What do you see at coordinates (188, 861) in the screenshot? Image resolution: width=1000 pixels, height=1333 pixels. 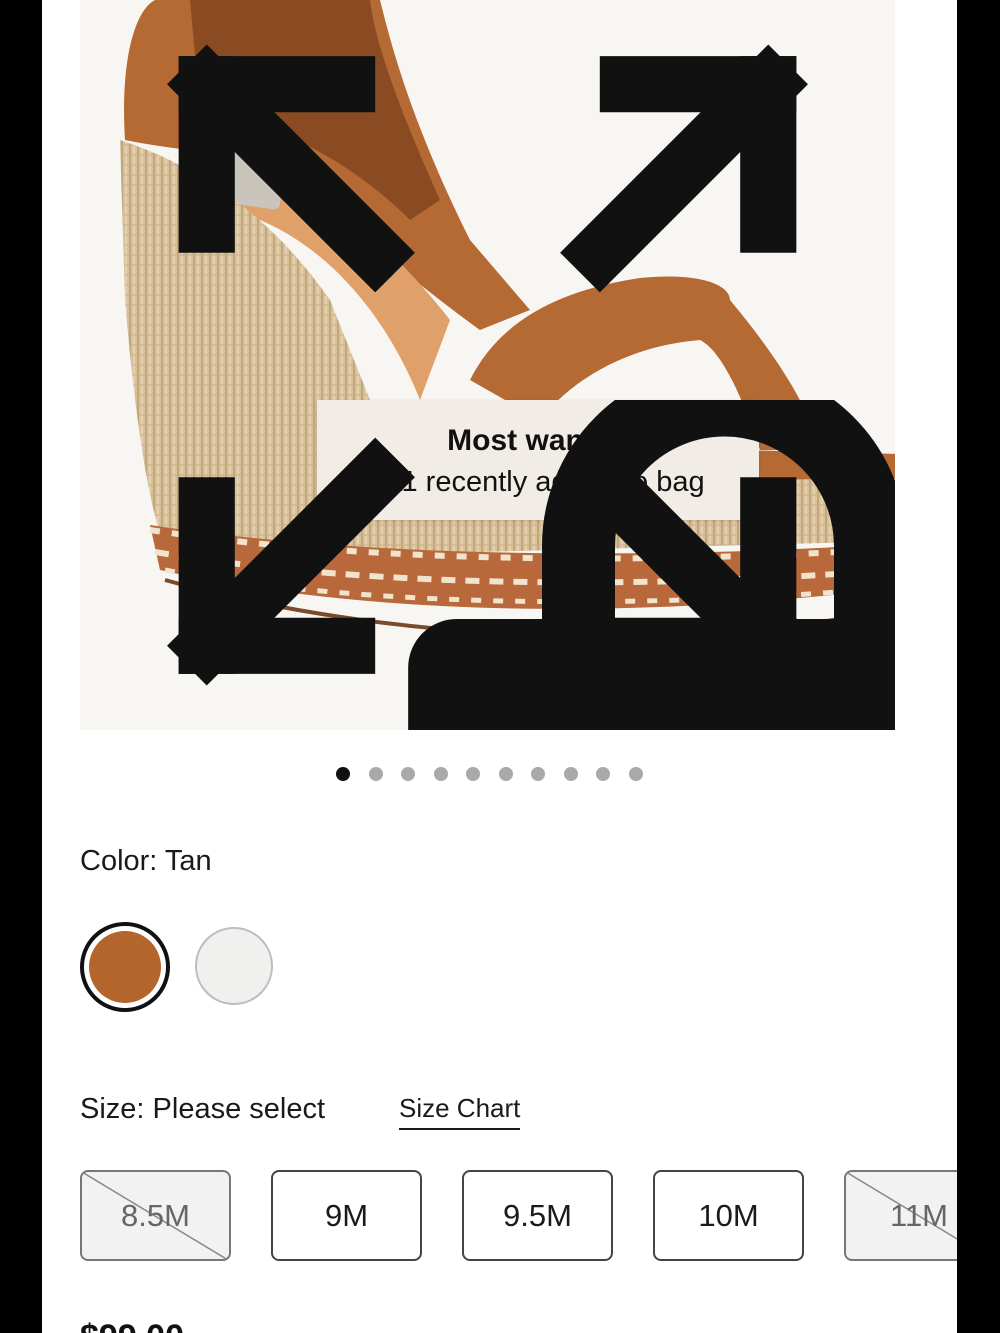 I see `color-label-value: Tan` at bounding box center [188, 861].